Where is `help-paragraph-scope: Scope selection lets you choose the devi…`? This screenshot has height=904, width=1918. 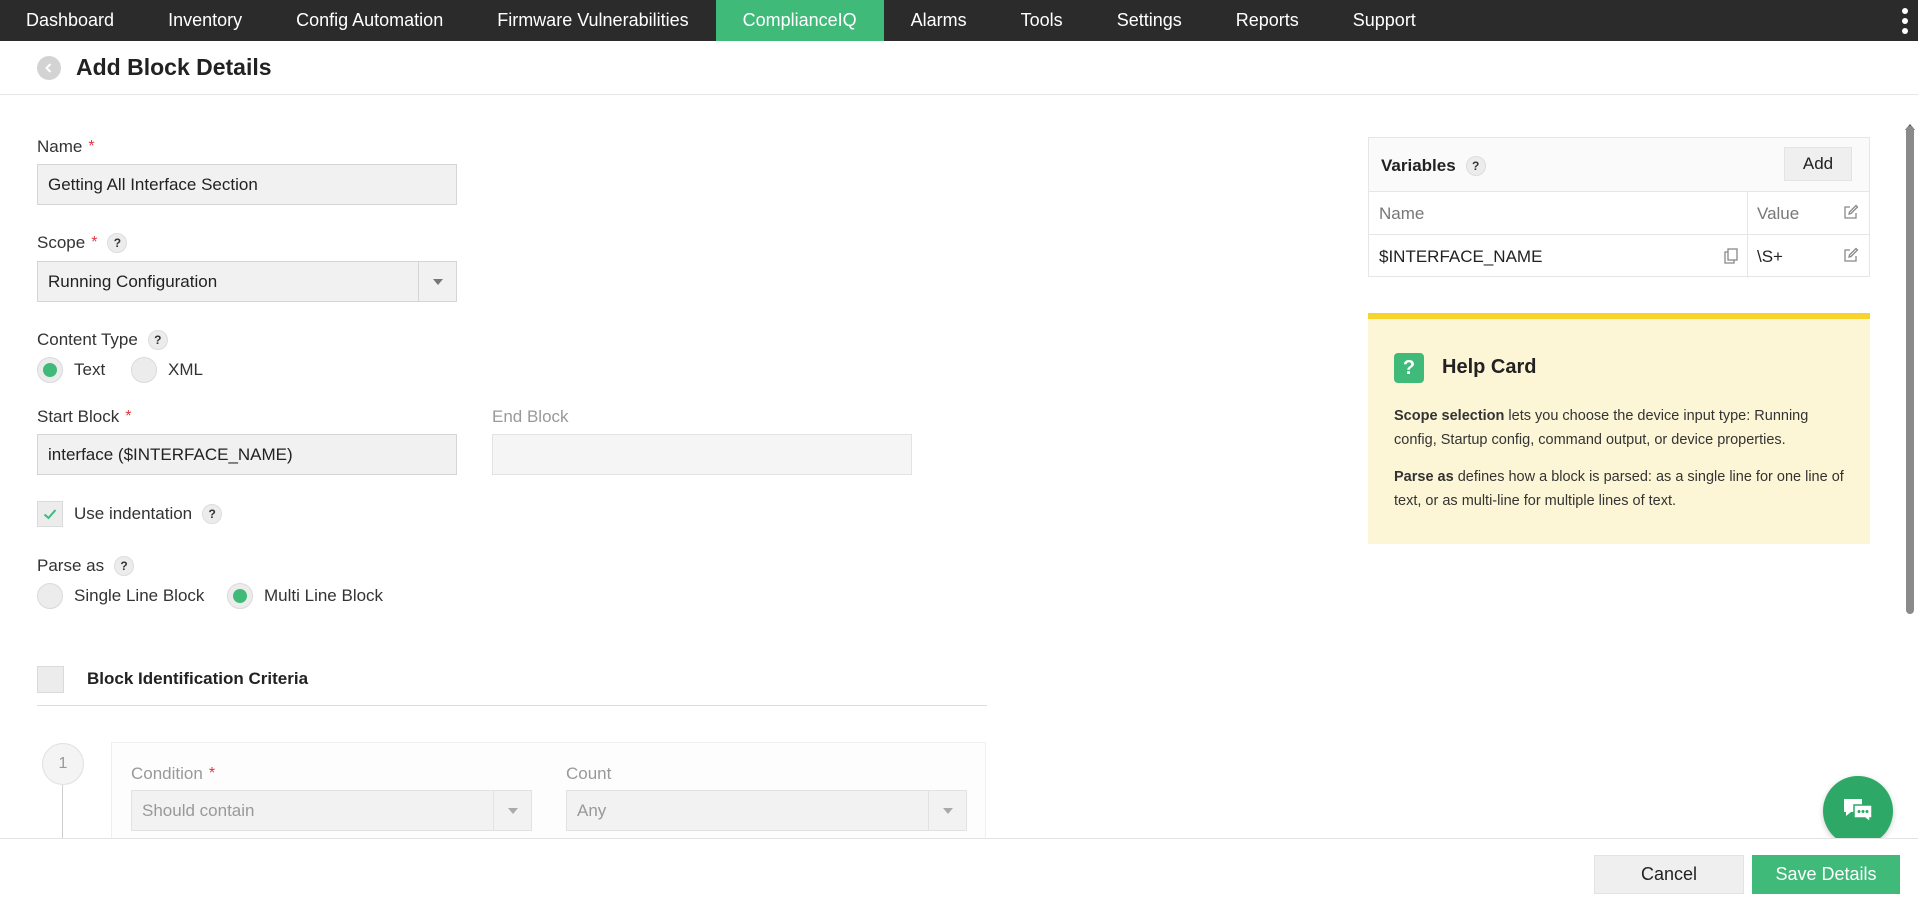
help-paragraph-scope: Scope selection lets you choose the devi… is located at coordinates (1624, 428).